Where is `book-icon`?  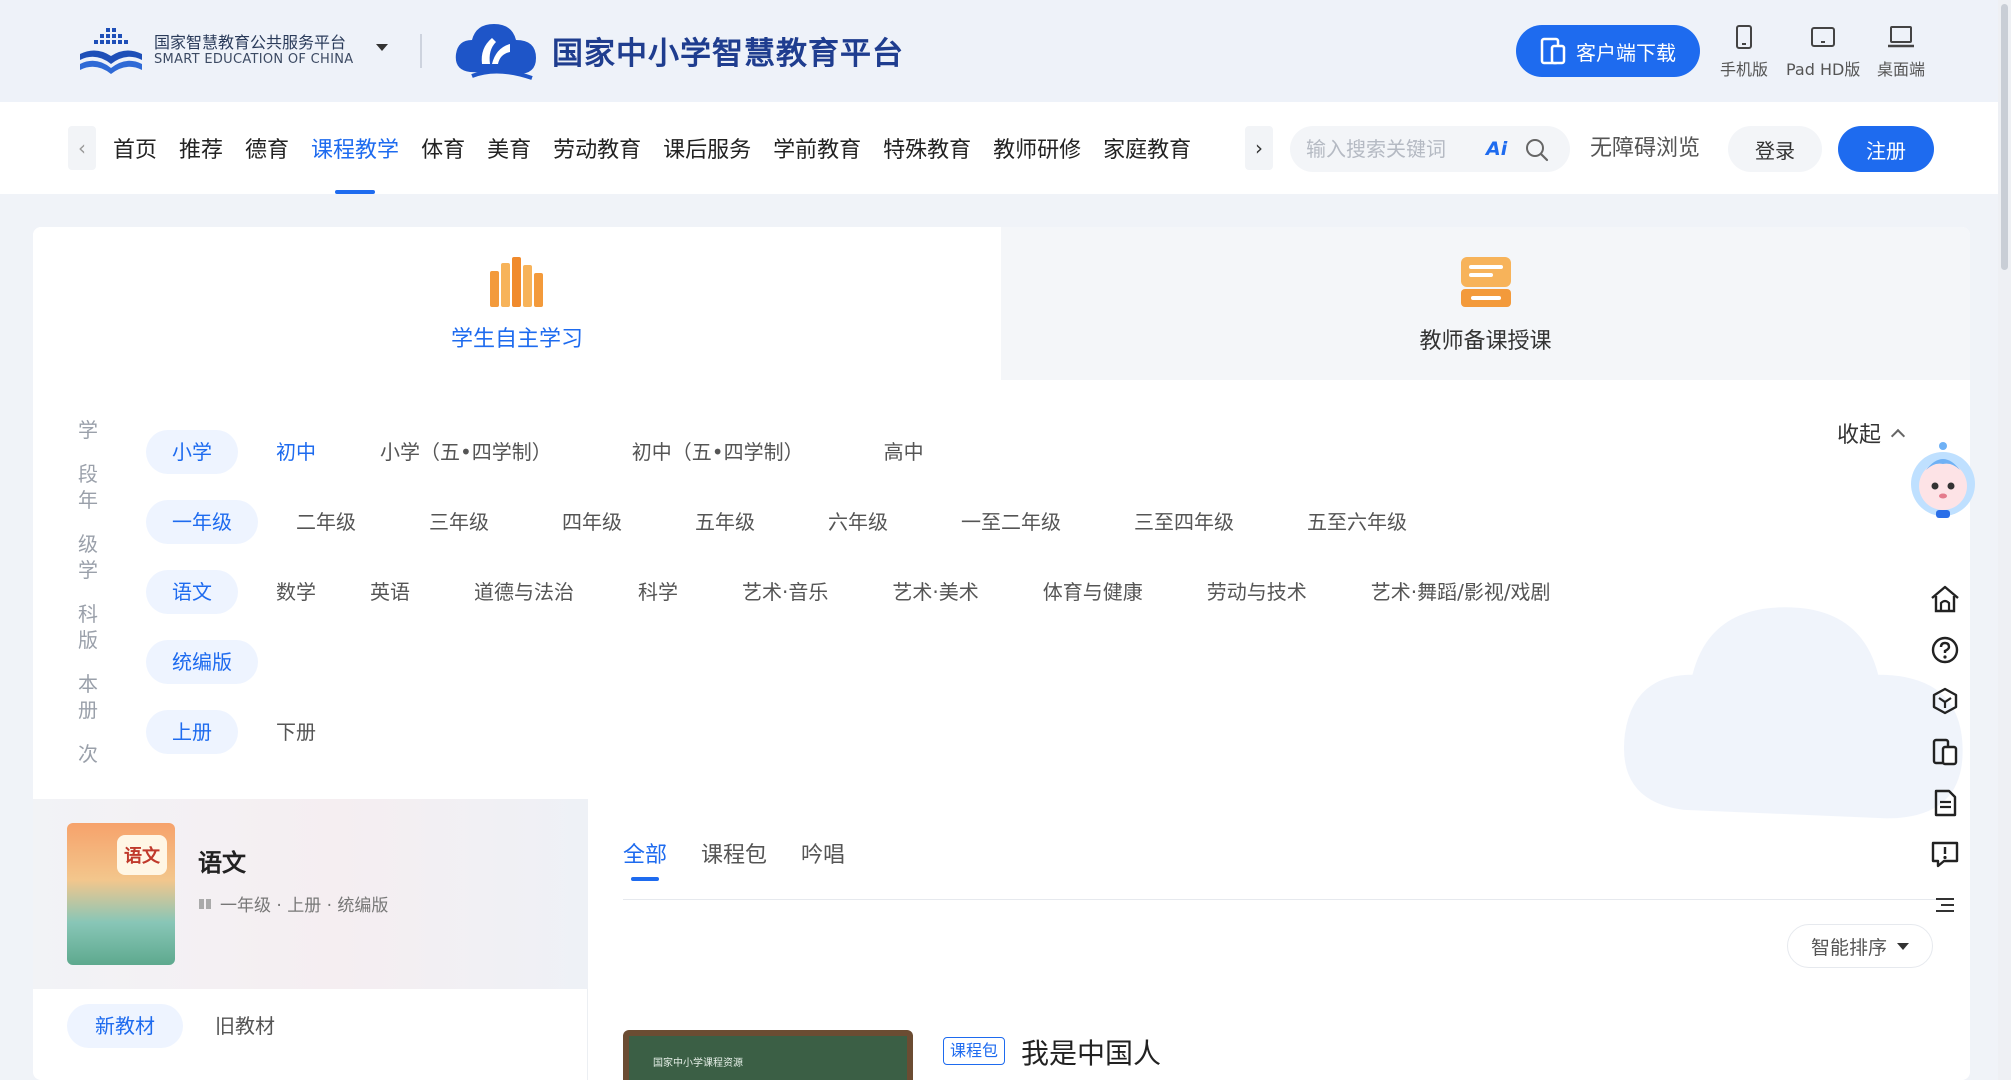 book-icon is located at coordinates (205, 903).